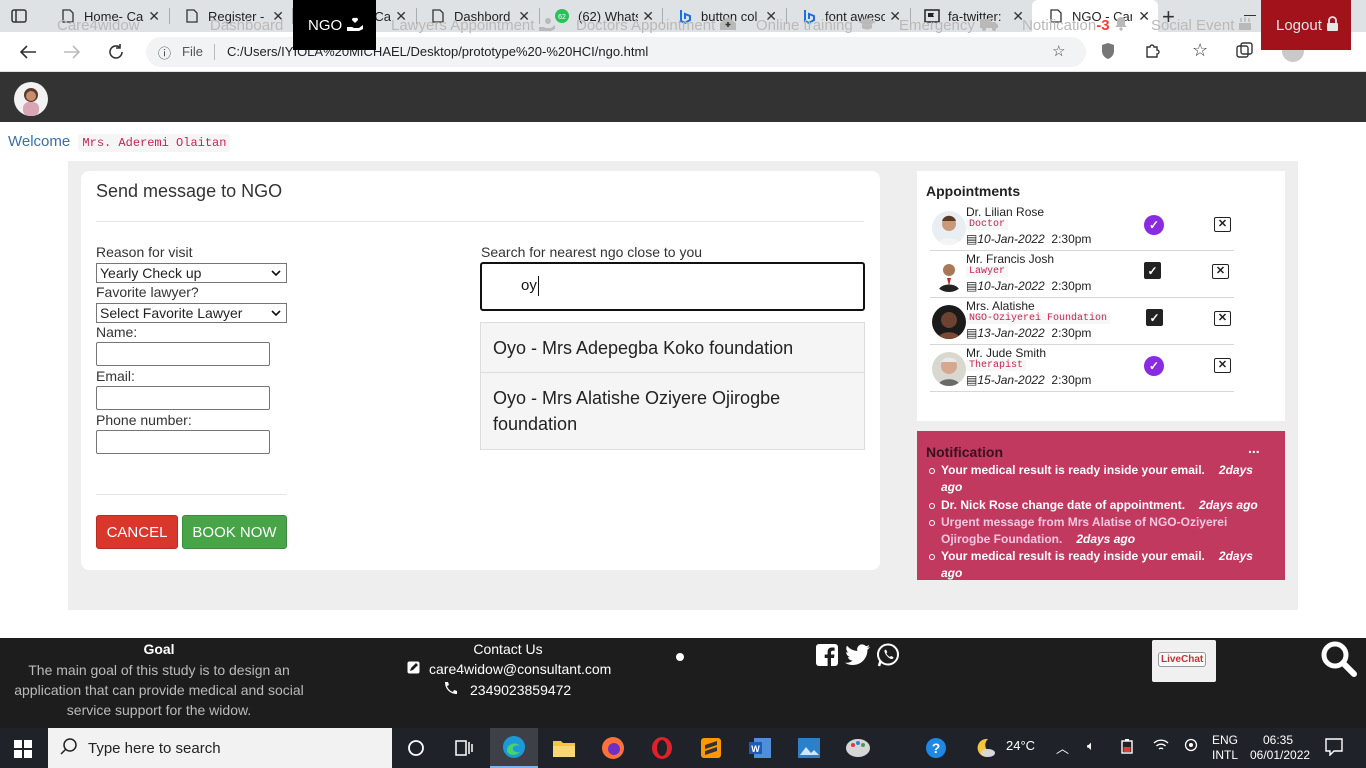 Image resolution: width=1366 pixels, height=768 pixels. I want to click on twitter-icon, so click(858, 656).